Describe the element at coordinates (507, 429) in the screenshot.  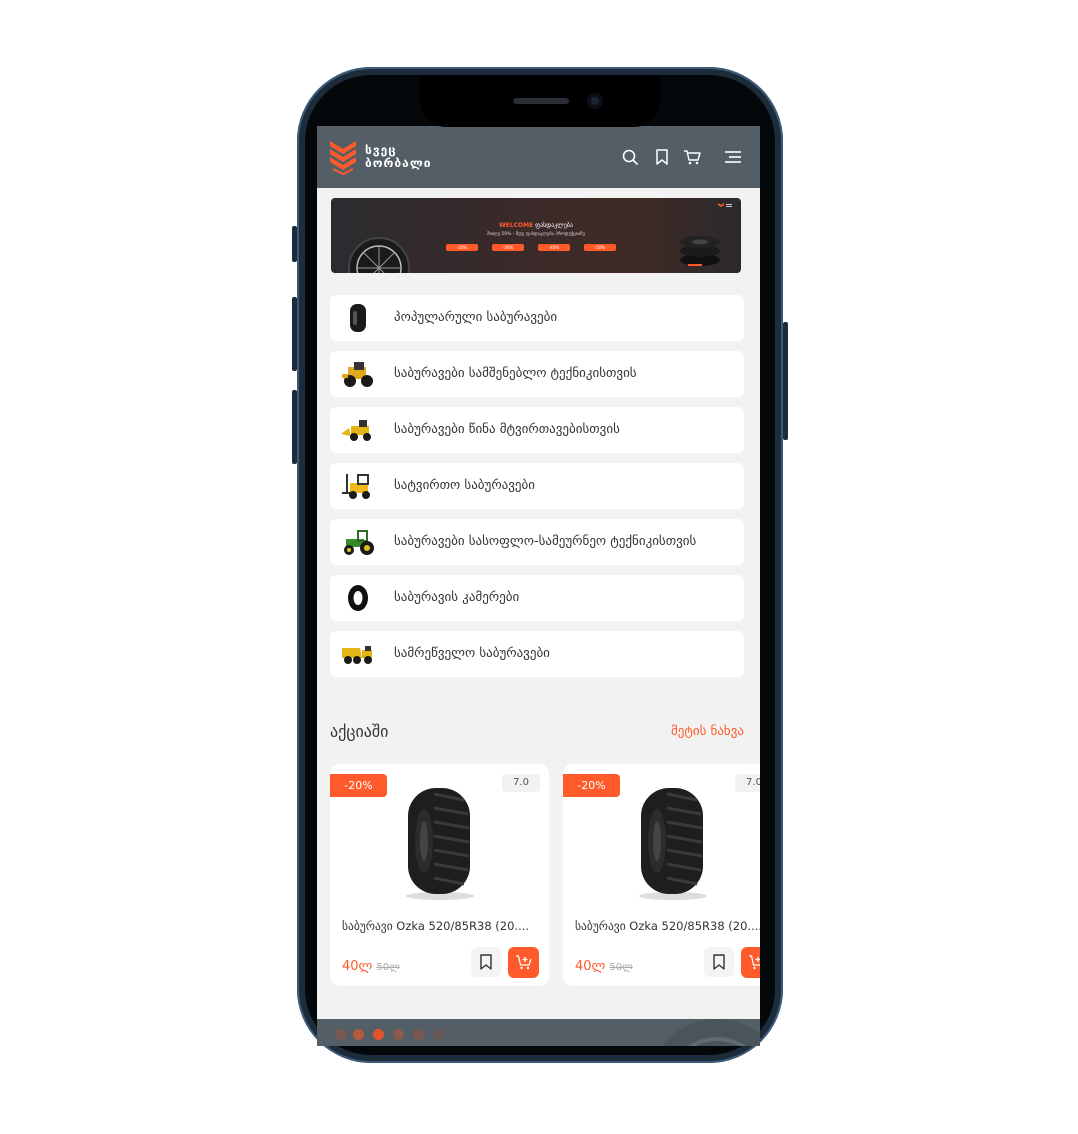
I see `category-label: საბურავები წინა მტვირთავებისთვის` at that location.